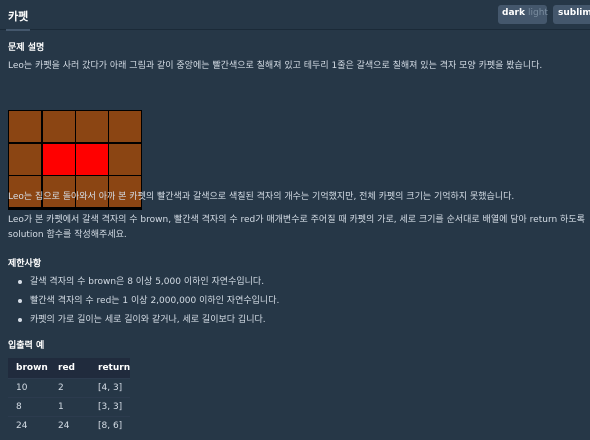  Describe the element at coordinates (29, 368) in the screenshot. I see `column-header-brown: brown` at that location.